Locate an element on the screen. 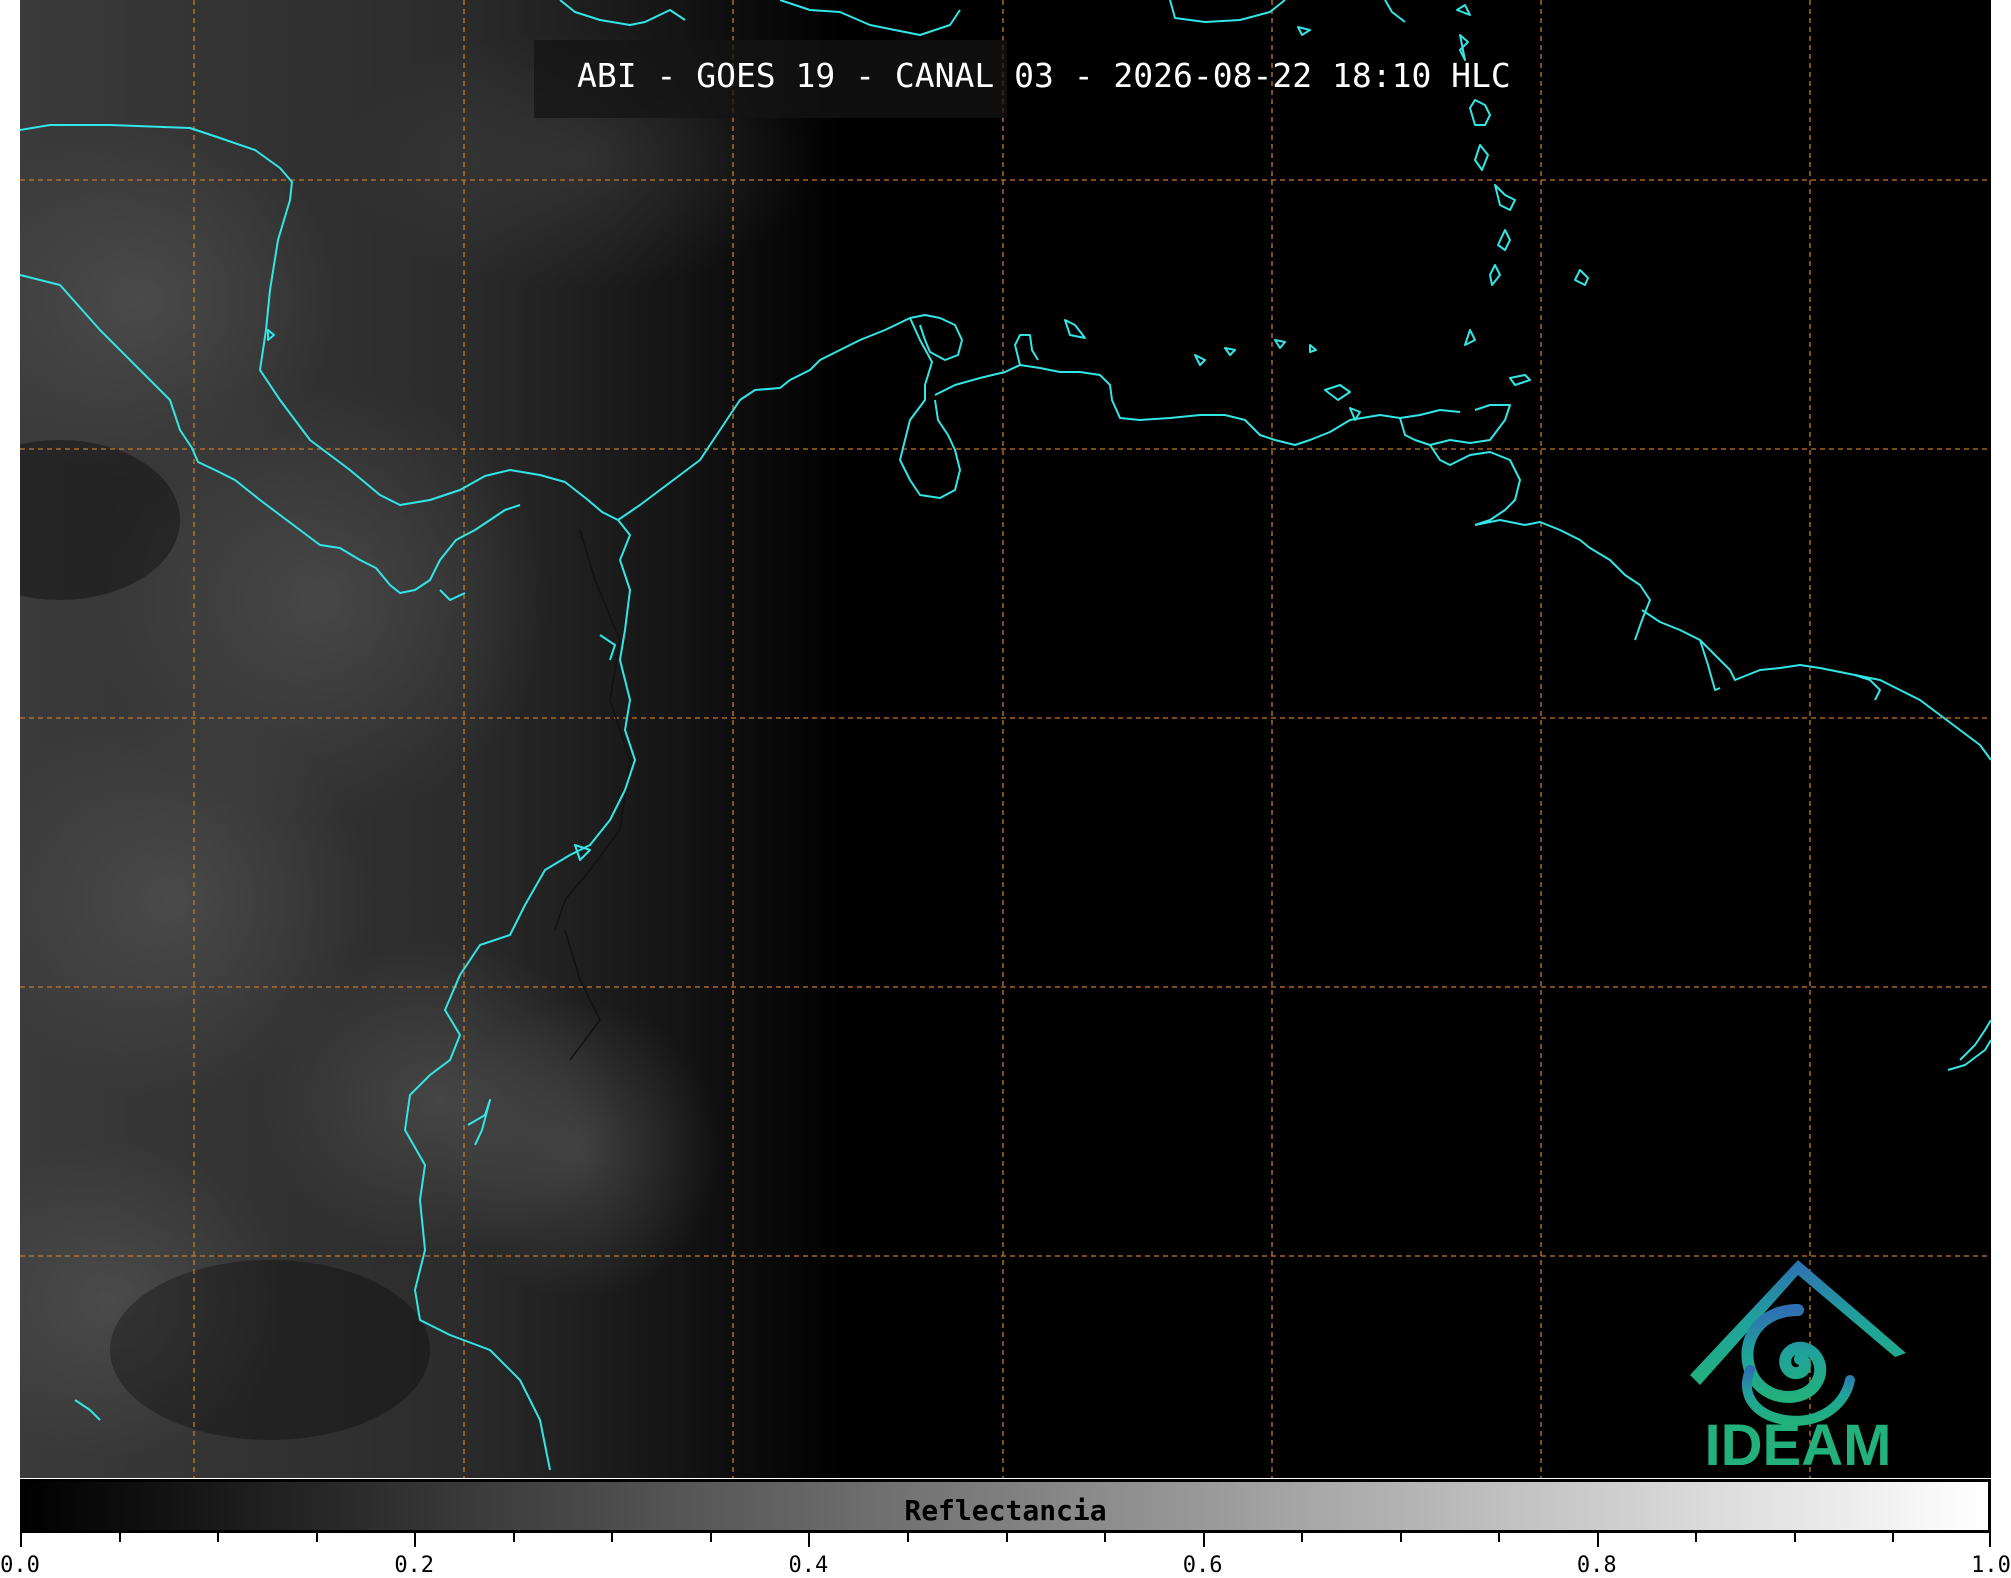 The width and height of the screenshot is (2011, 1578). ideam-logo-graphic: IDEAM is located at coordinates (1798, 1365).